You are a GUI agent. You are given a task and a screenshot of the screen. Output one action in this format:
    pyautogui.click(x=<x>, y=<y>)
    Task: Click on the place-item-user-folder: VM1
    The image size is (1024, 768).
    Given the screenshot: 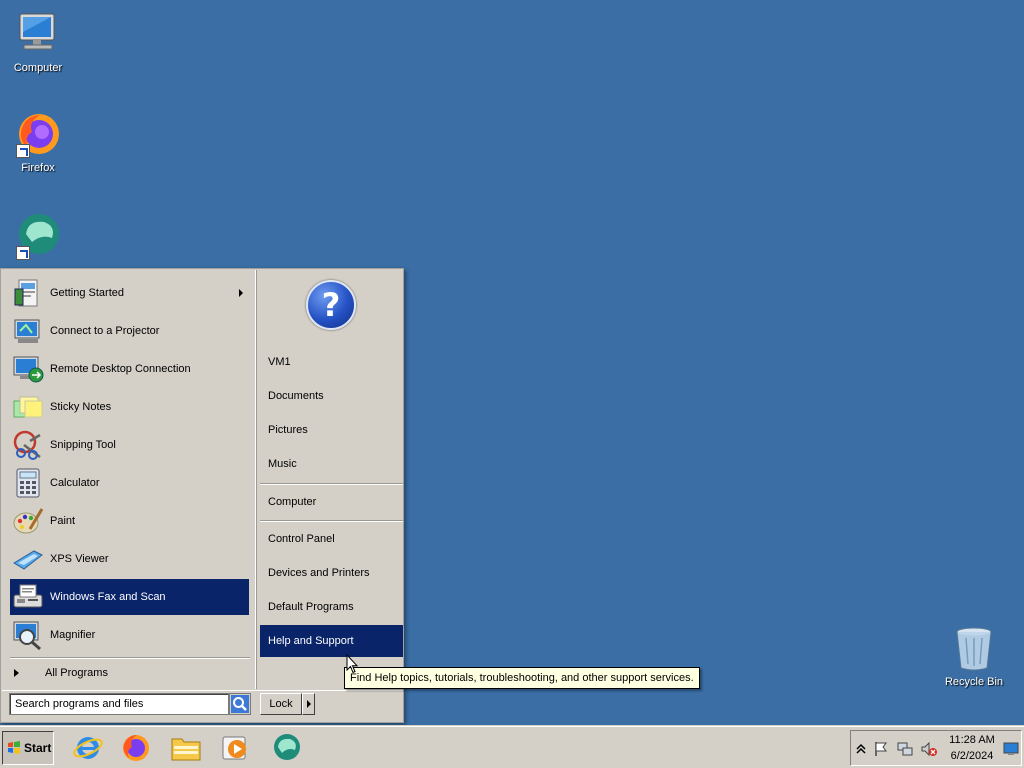 What is the action you would take?
    pyautogui.click(x=331, y=362)
    